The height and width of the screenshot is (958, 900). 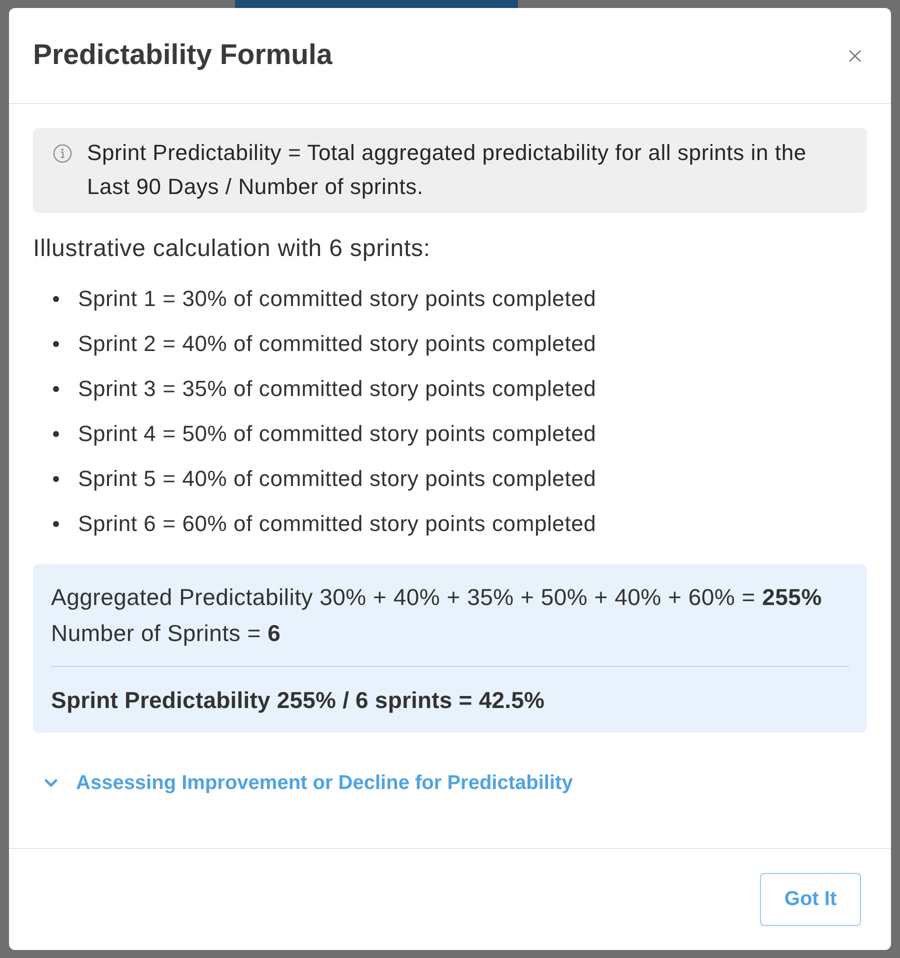 I want to click on intro-text: Illustrative calculation with 6 sprints:, so click(x=232, y=249).